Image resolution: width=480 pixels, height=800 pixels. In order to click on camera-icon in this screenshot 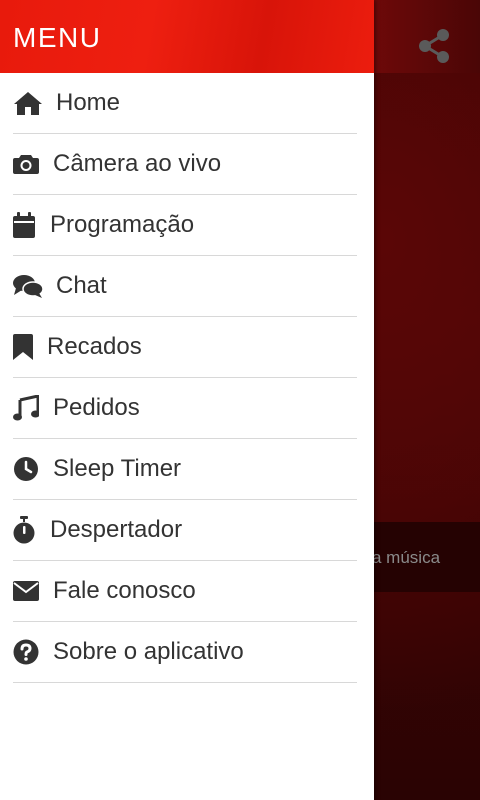, I will do `click(33, 164)`.